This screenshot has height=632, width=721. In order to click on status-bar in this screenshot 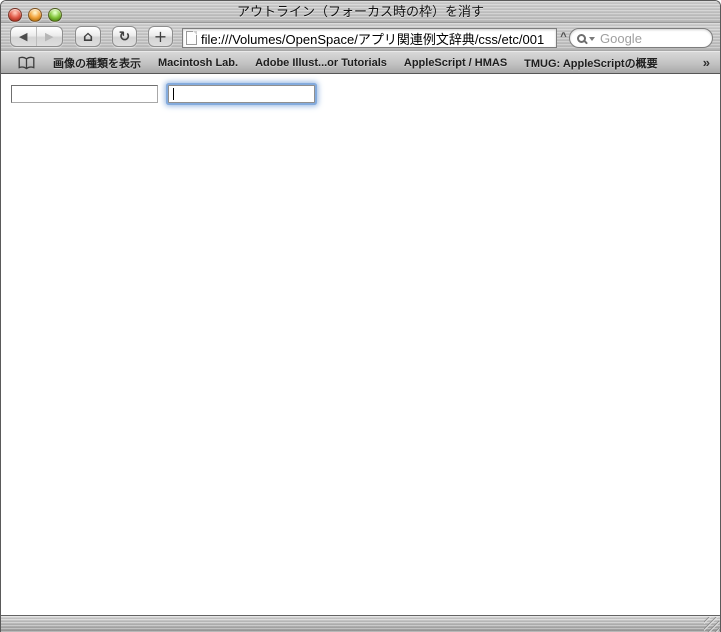, I will do `click(360, 623)`.